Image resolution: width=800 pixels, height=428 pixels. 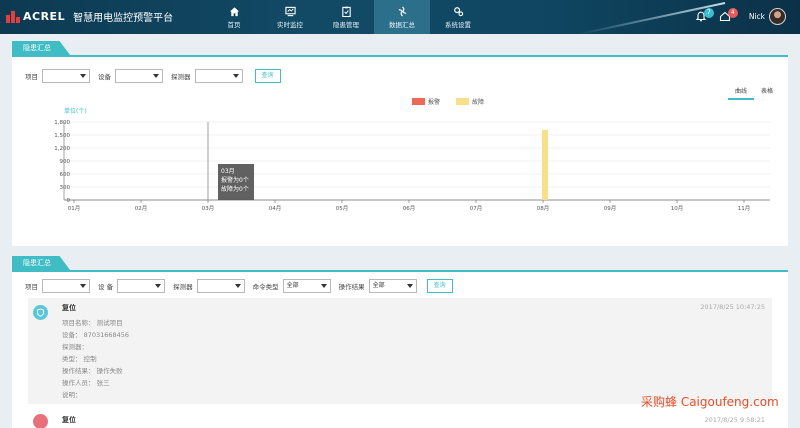 What do you see at coordinates (86, 383) in the screenshot?
I see `event-field-operator: 操作人员： 张三` at bounding box center [86, 383].